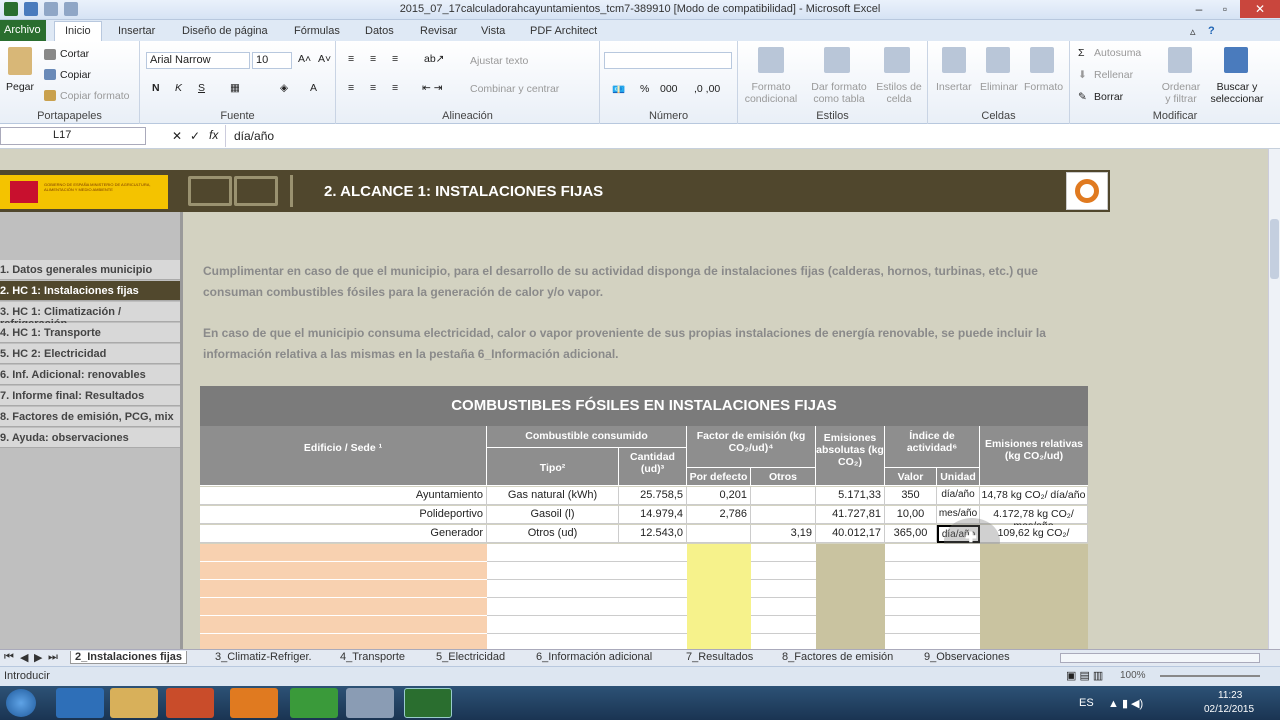  I want to click on nav-item-climatizacion: 3. HC 1: Climatización / refrigeración, so click(90, 316).